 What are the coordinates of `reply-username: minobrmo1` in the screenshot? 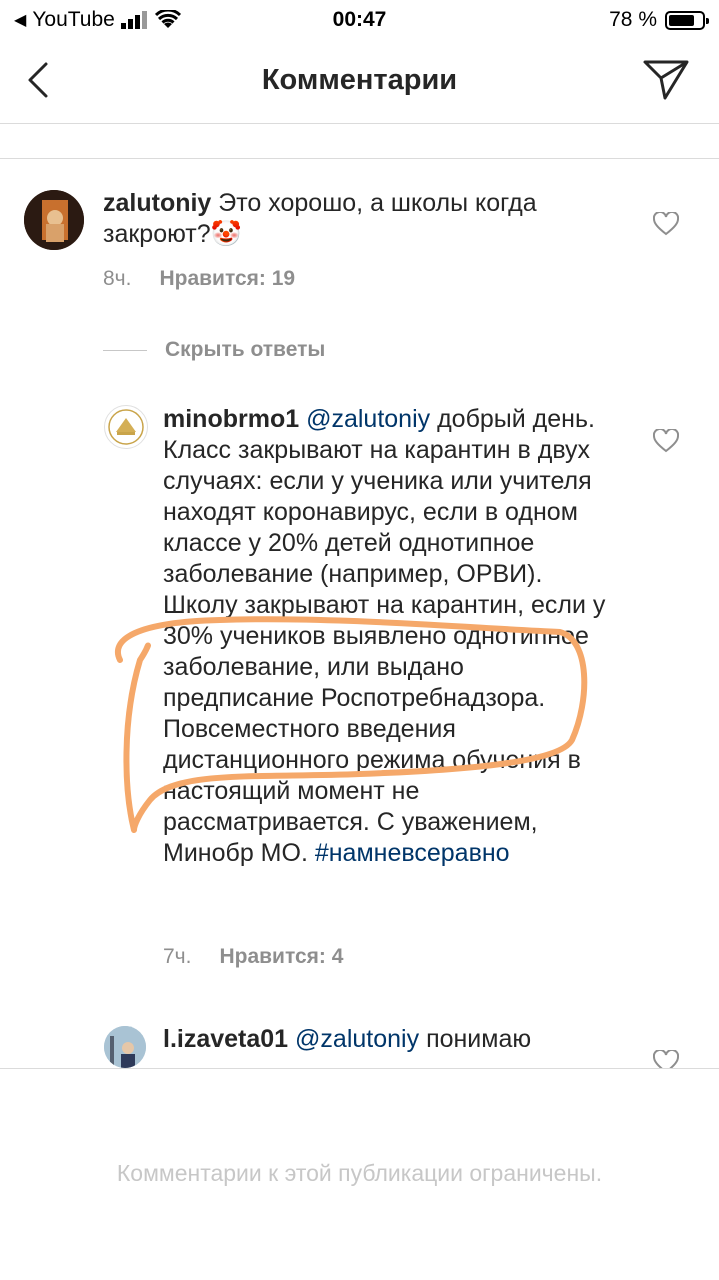 It's located at (231, 419).